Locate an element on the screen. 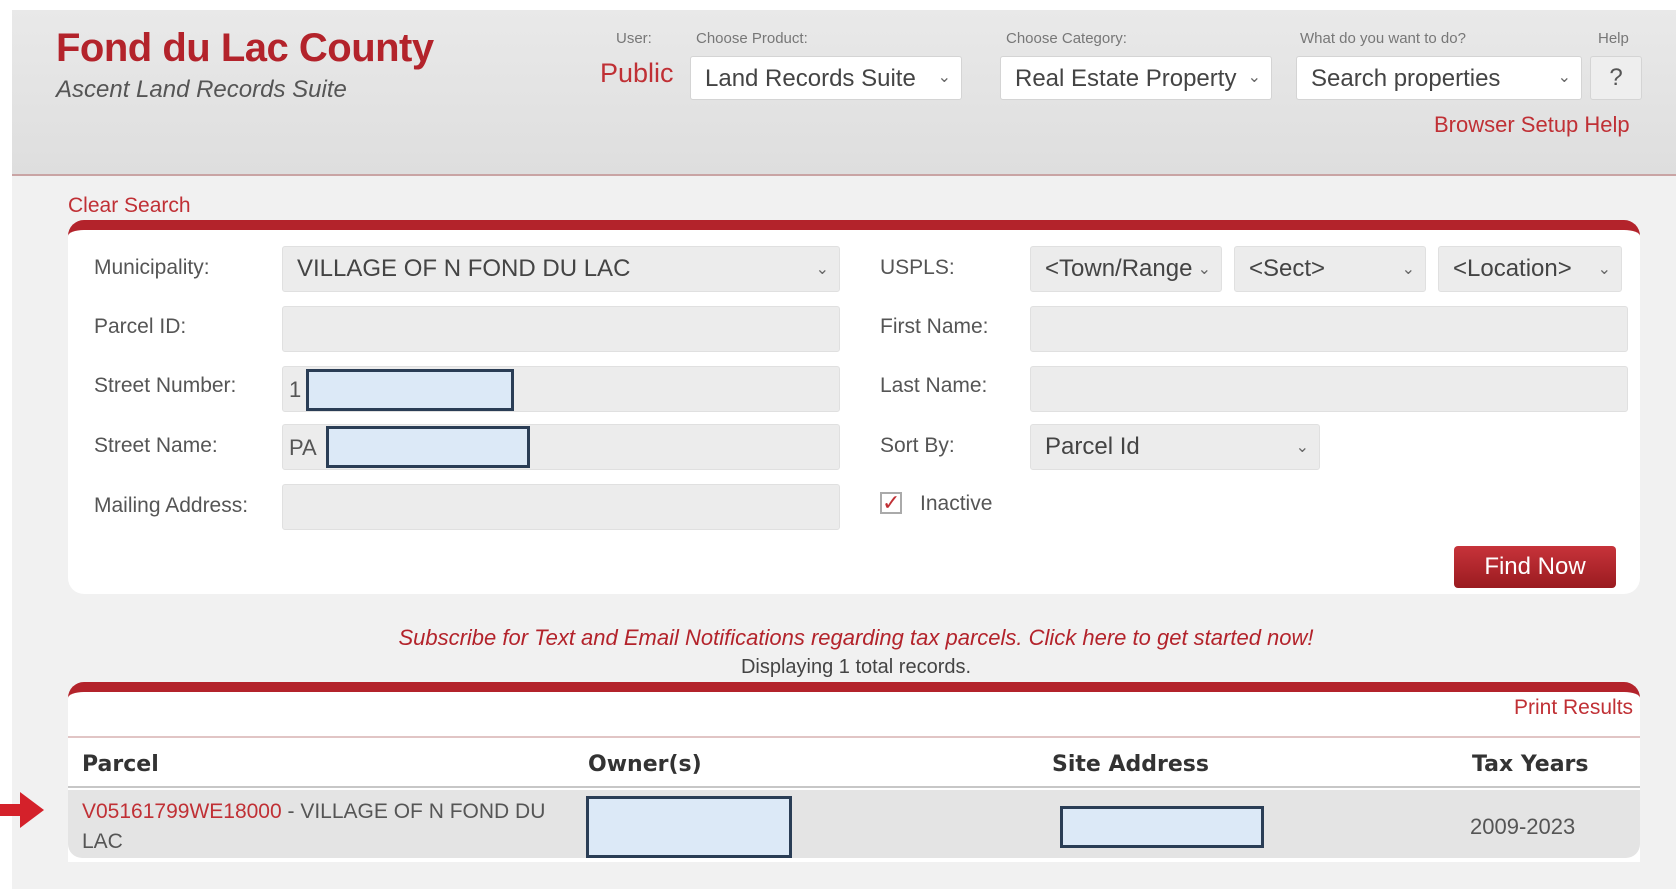 This screenshot has width=1676, height=889. arrow-pointer-icon is located at coordinates (22, 810).